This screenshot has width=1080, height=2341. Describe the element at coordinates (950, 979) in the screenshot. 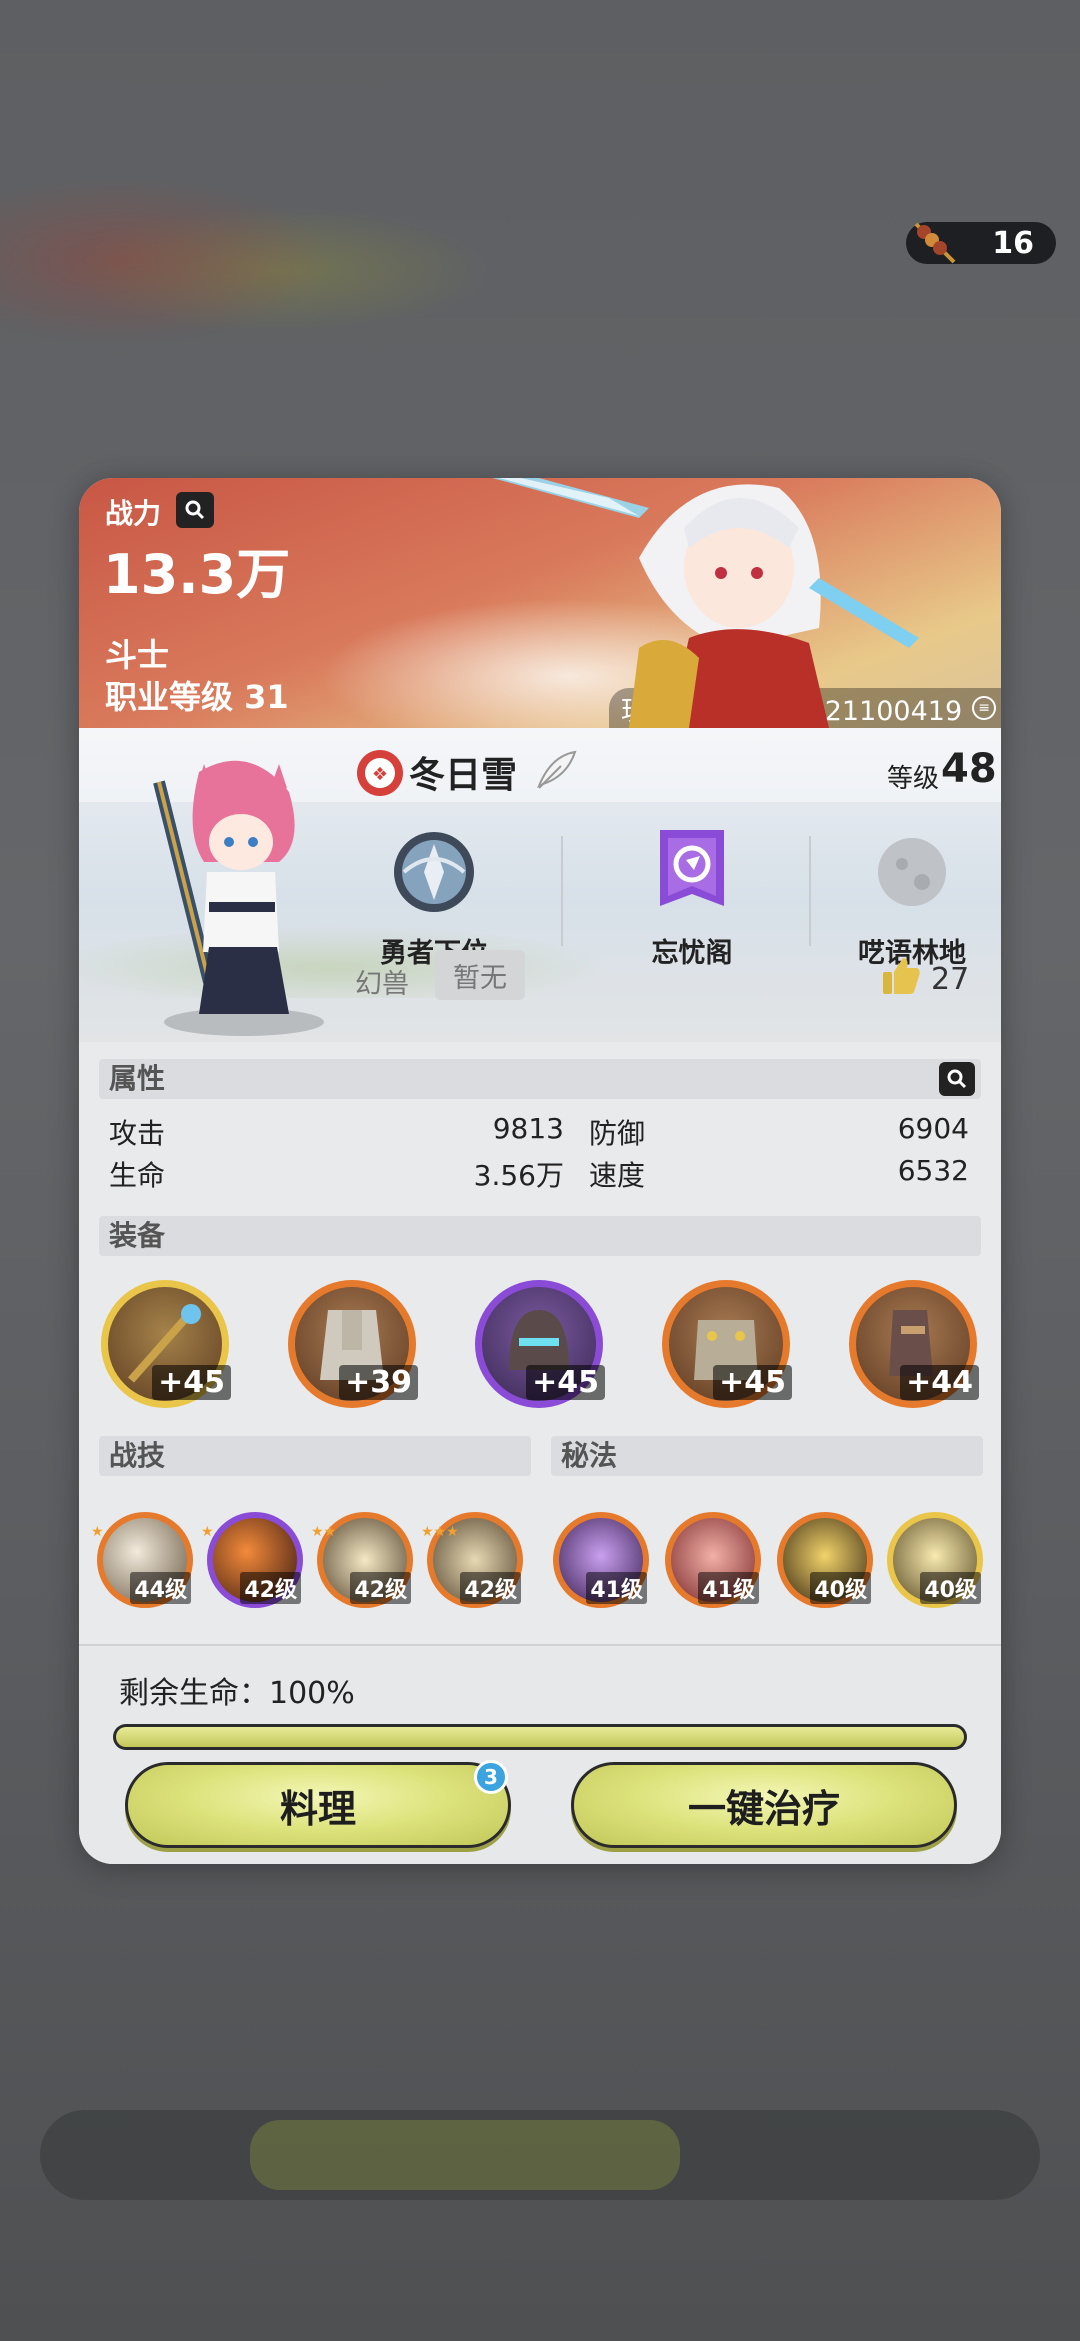

I see `likes-count: 27` at that location.